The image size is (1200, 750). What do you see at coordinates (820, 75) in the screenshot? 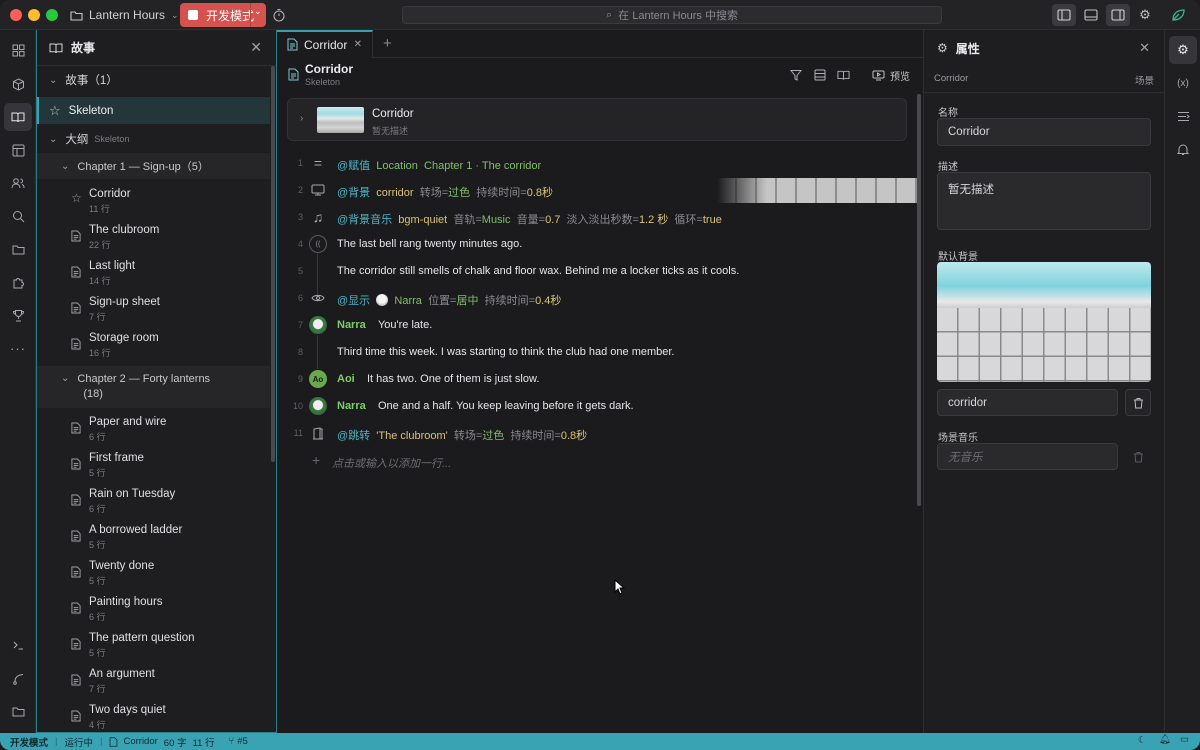
I see `table-icon` at bounding box center [820, 75].